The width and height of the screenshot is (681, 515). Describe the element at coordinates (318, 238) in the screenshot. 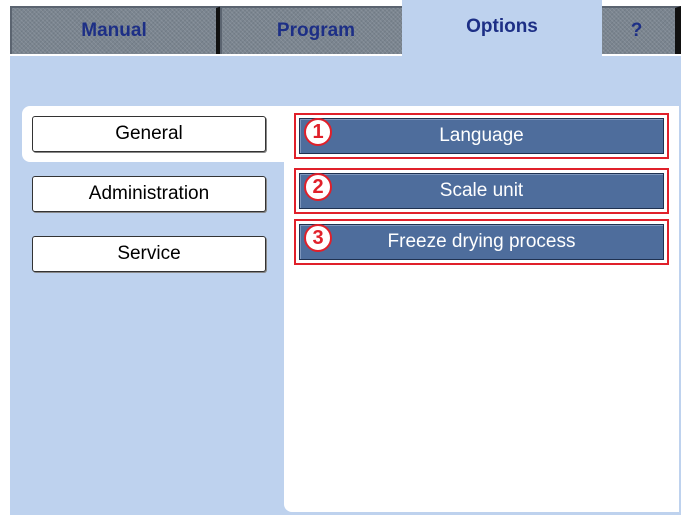

I see `callout-number-3: 3` at that location.